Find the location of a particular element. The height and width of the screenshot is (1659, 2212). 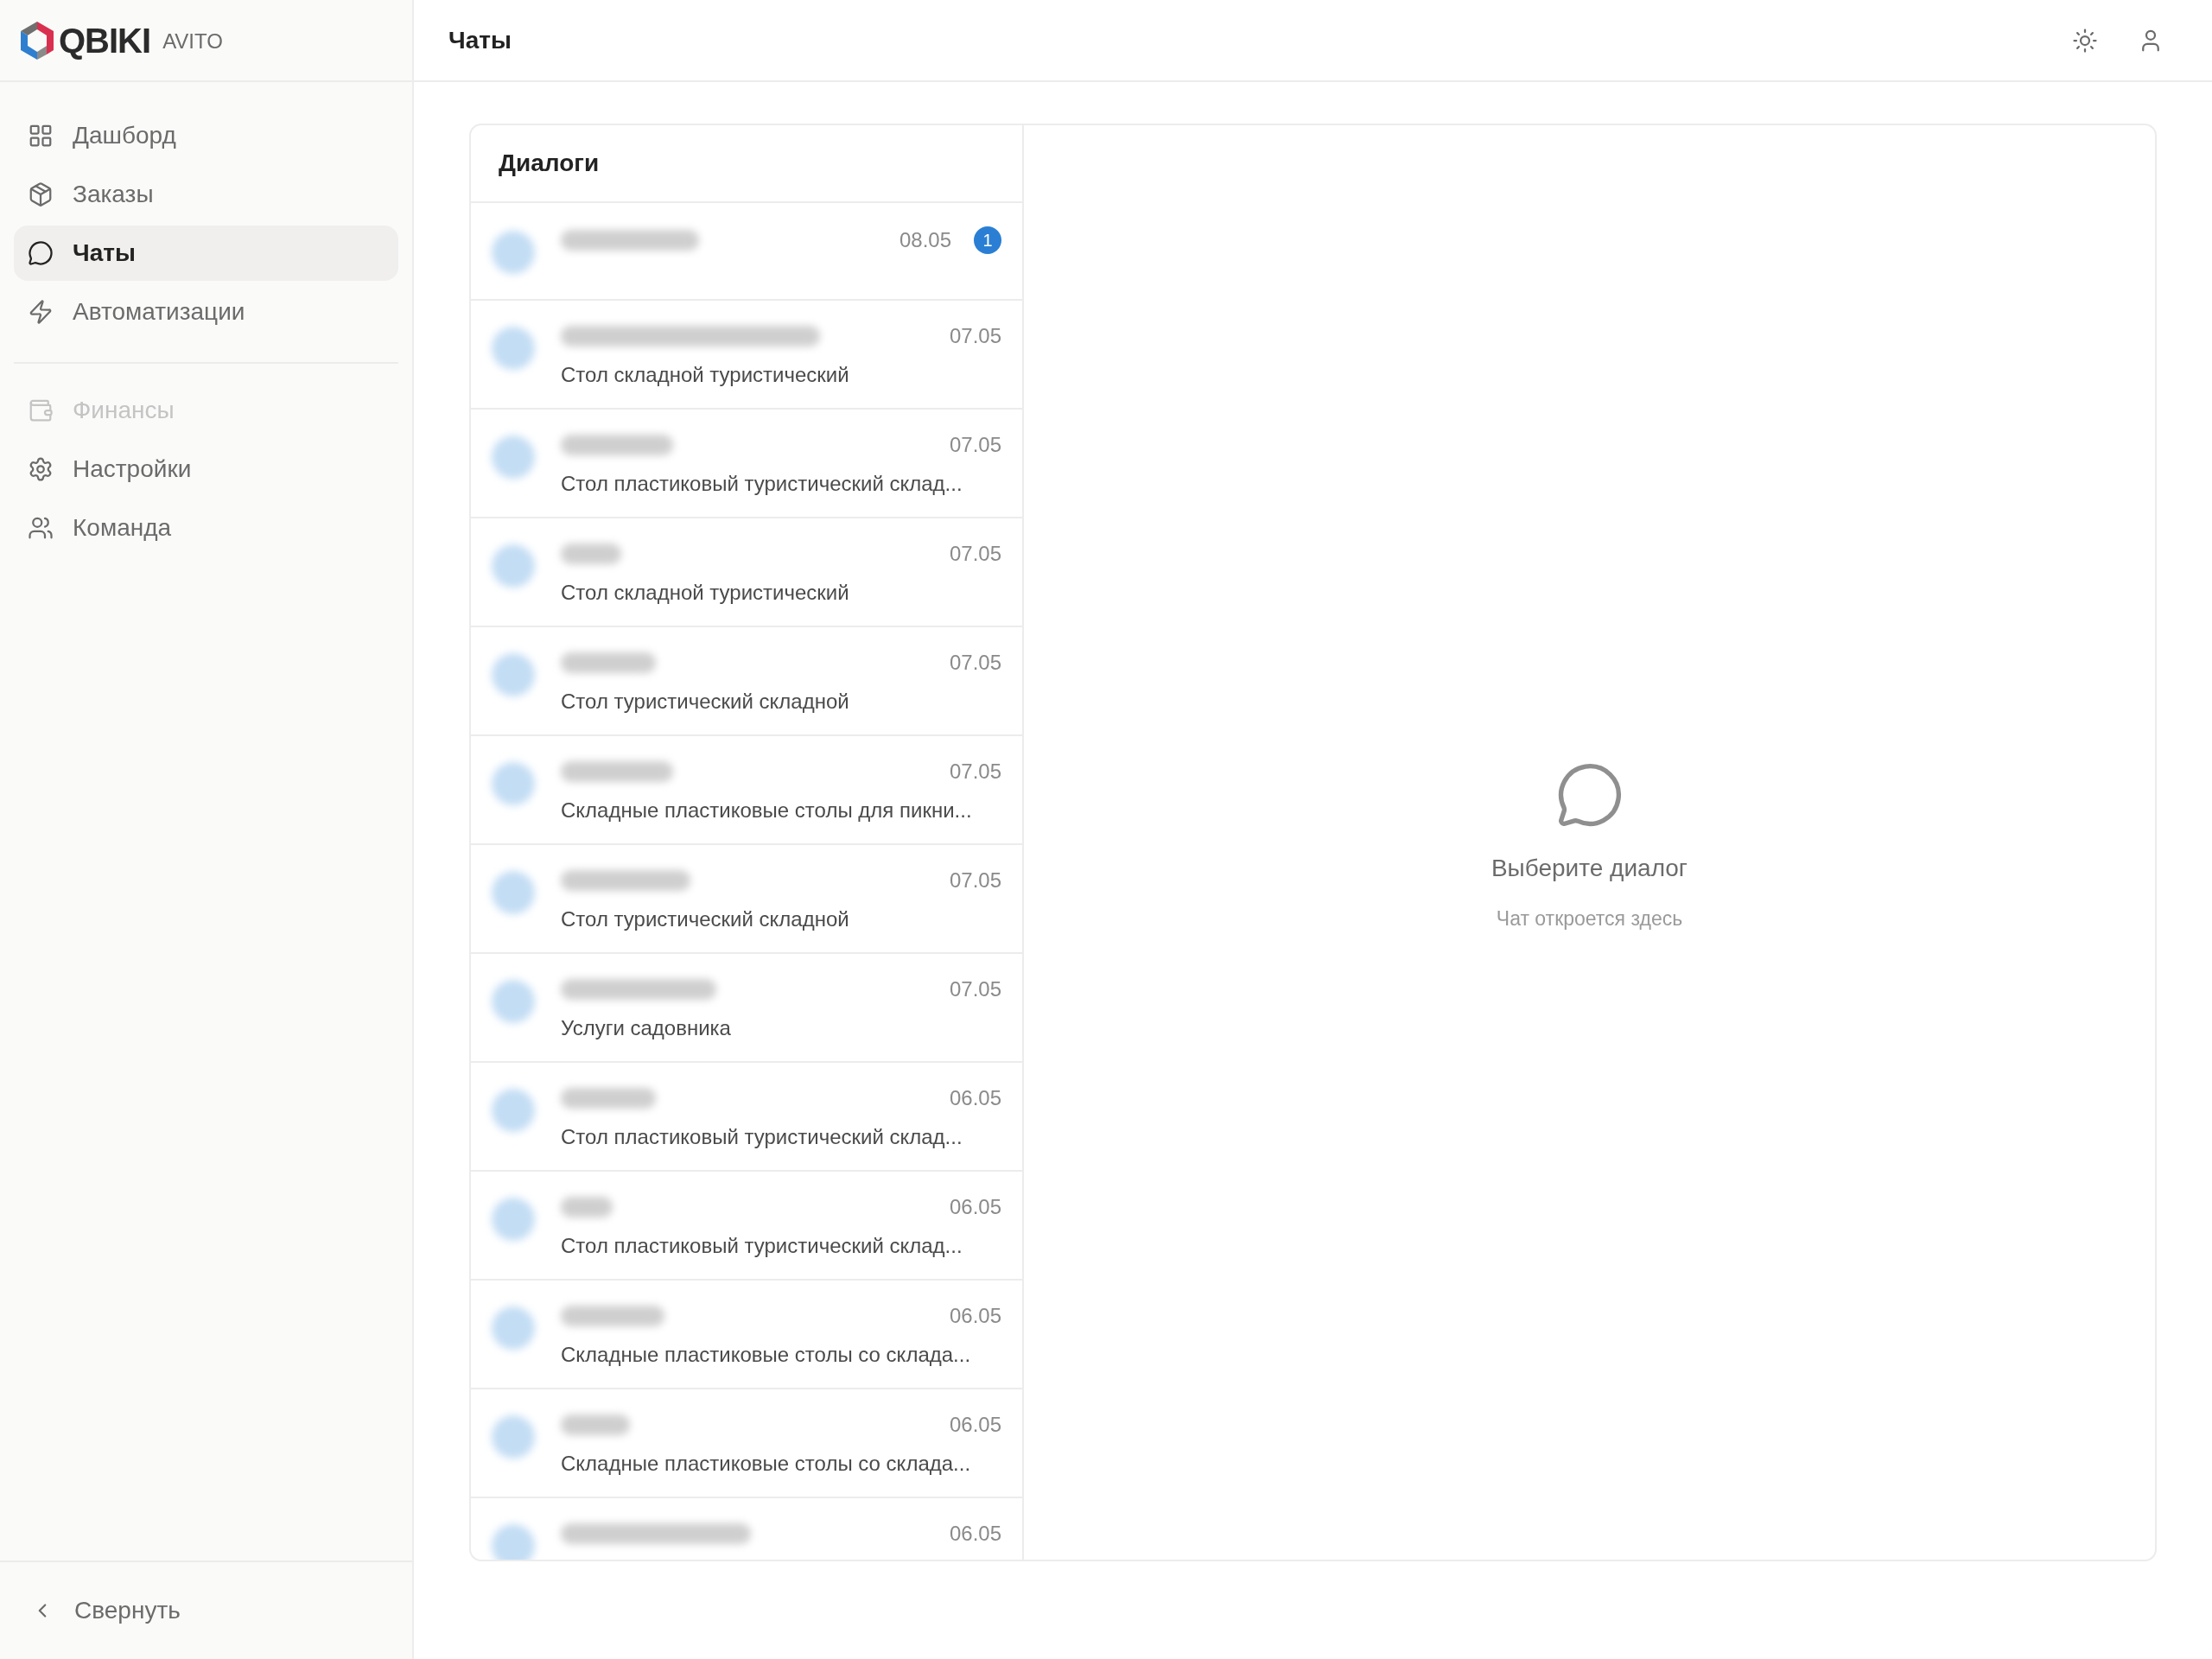

unread-badge: 1 is located at coordinates (987, 240).